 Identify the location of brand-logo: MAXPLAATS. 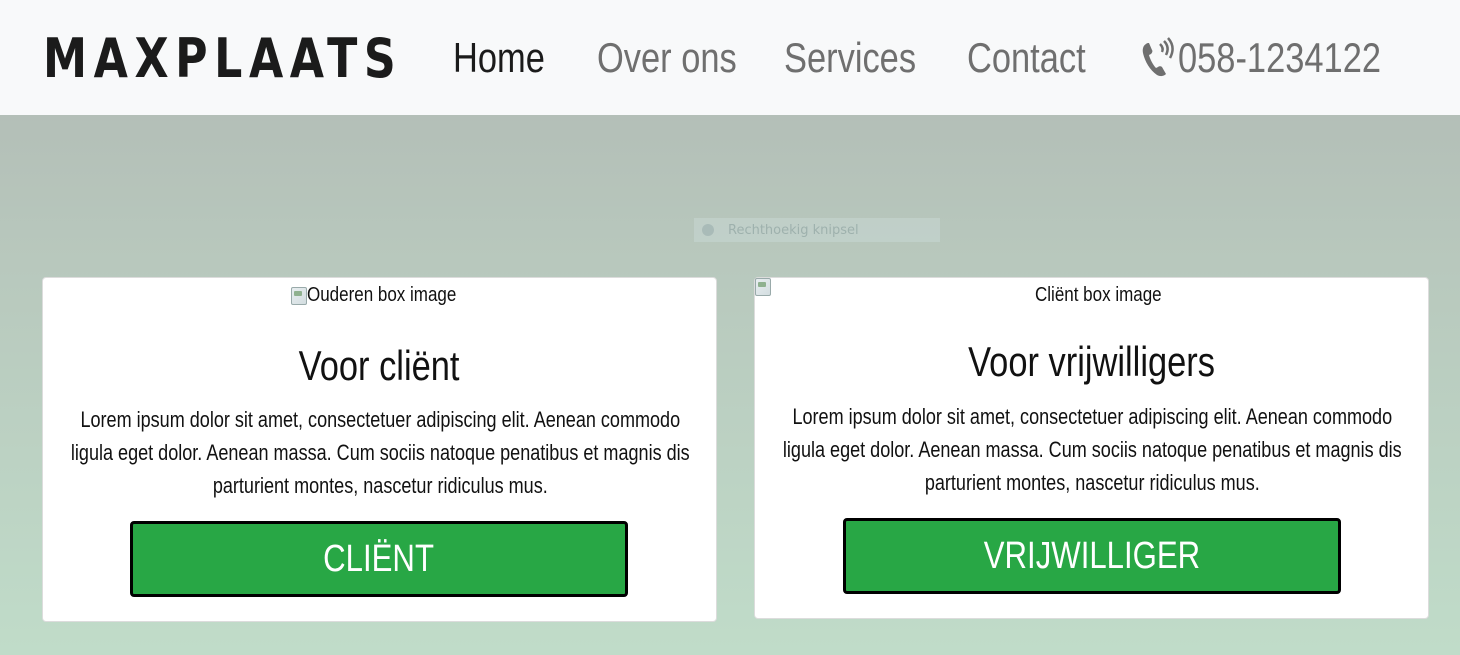
(222, 59).